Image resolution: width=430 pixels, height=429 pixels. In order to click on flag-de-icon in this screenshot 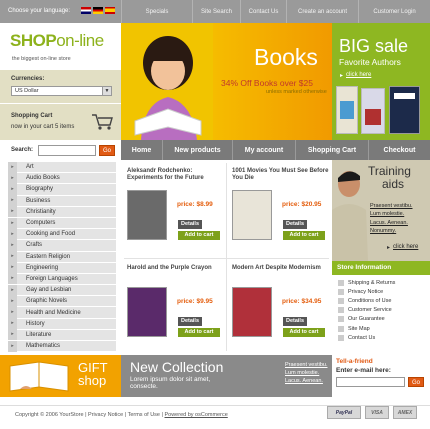, I will do `click(98, 10)`.